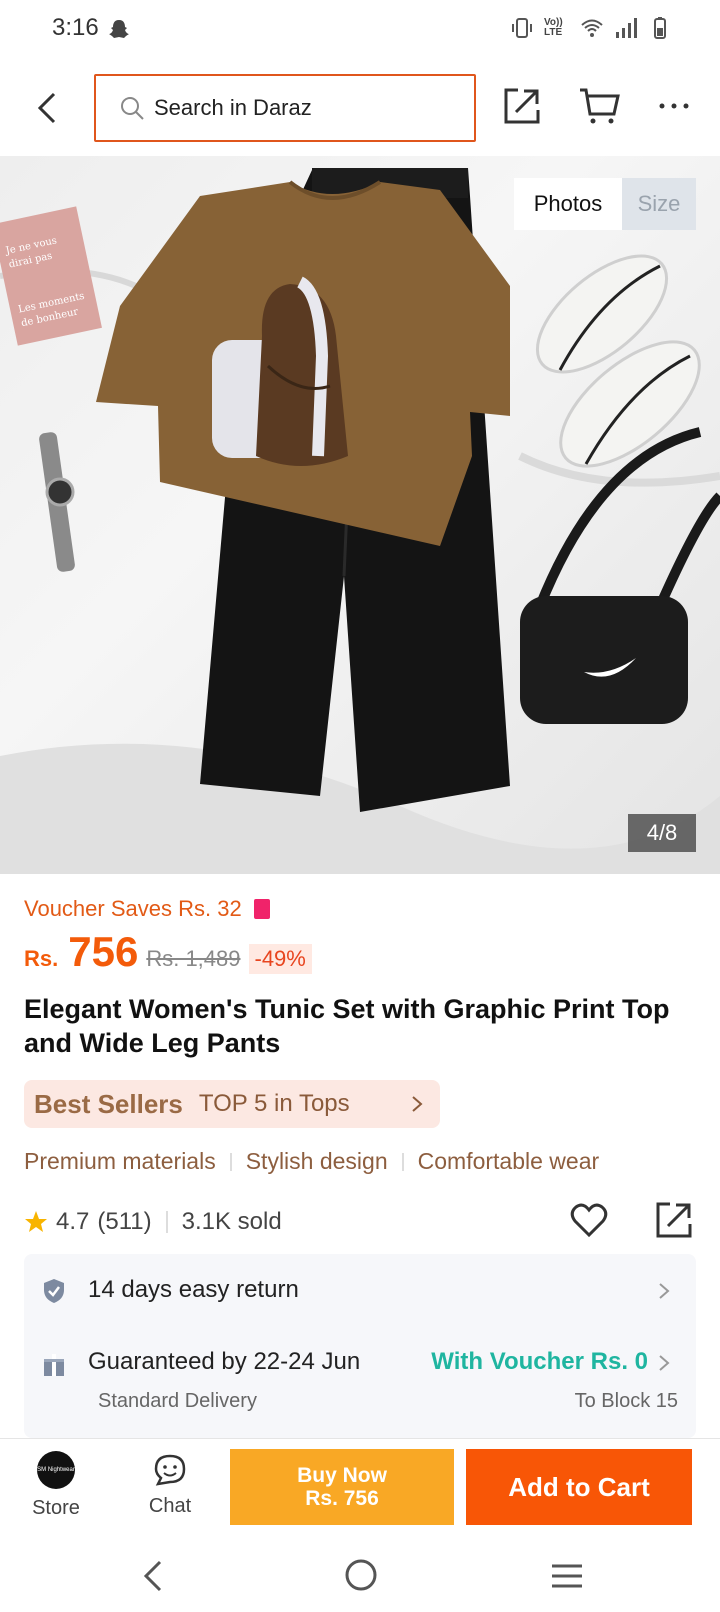 Image resolution: width=720 pixels, height=1612 pixels. I want to click on discount-badge: -49%, so click(280, 959).